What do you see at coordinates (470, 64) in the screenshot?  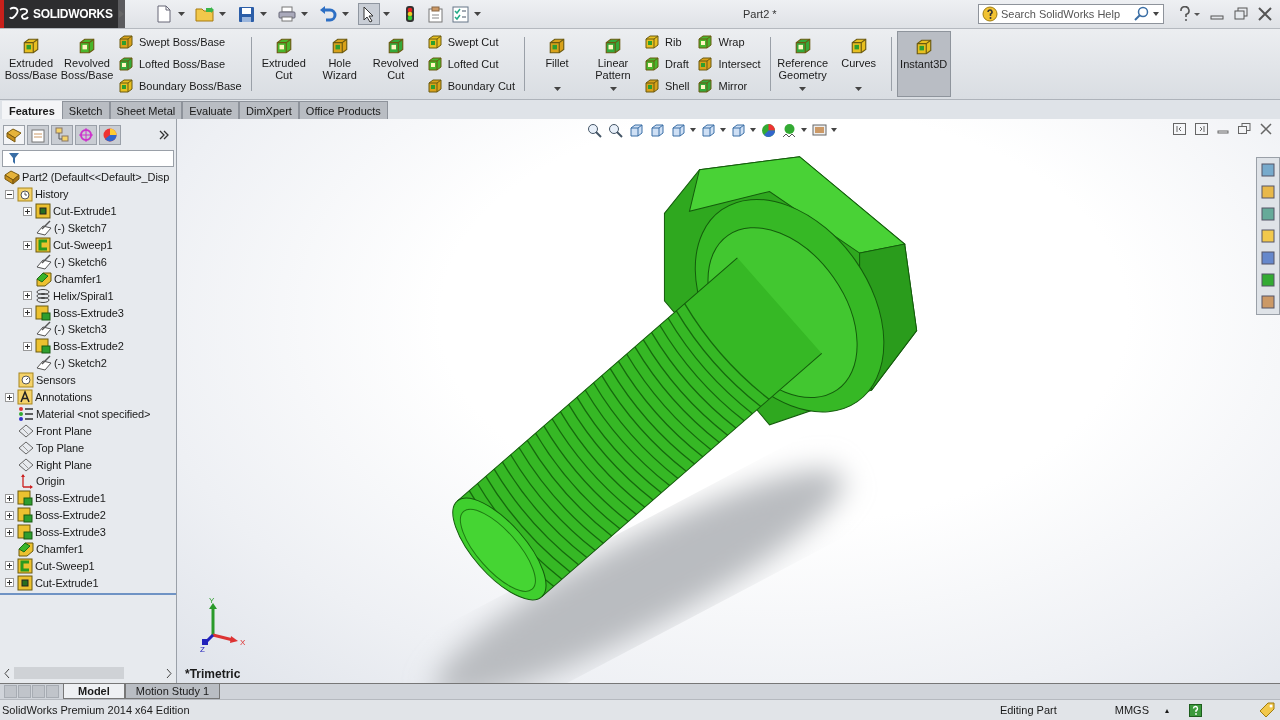 I see `ribbon-button: Lofted Cut` at bounding box center [470, 64].